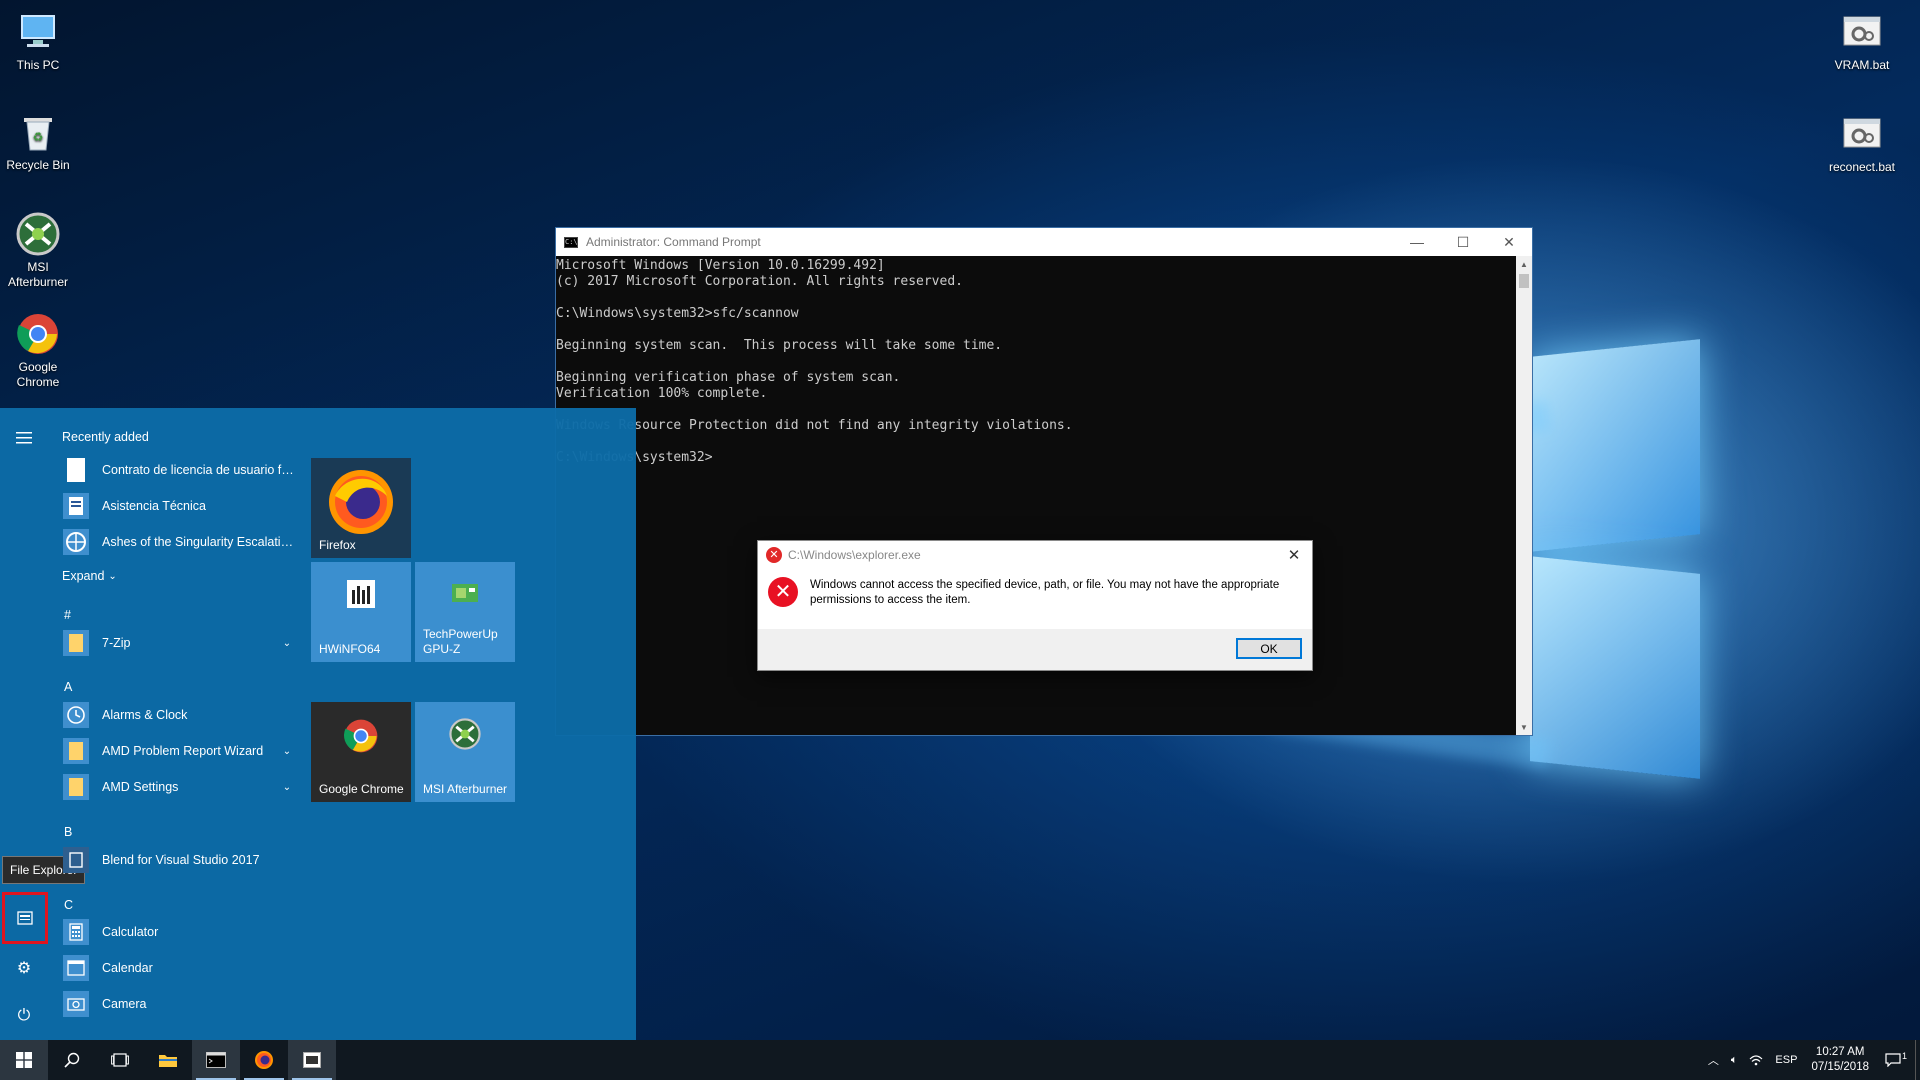 This screenshot has height=1080, width=1920. What do you see at coordinates (1524, 281) in the screenshot?
I see `scroll-thumb` at bounding box center [1524, 281].